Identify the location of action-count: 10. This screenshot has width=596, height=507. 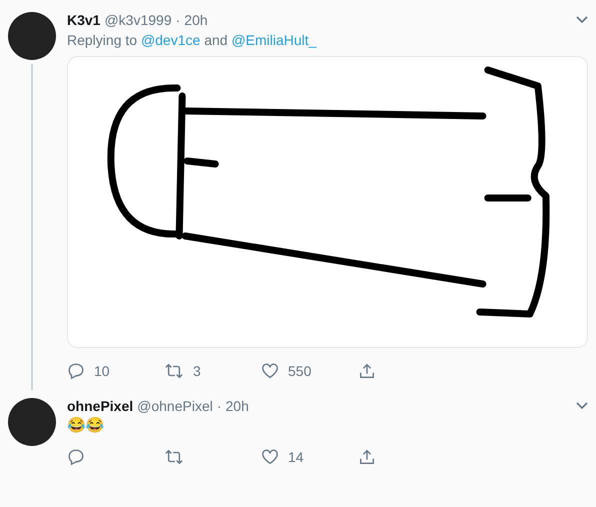
(102, 371).